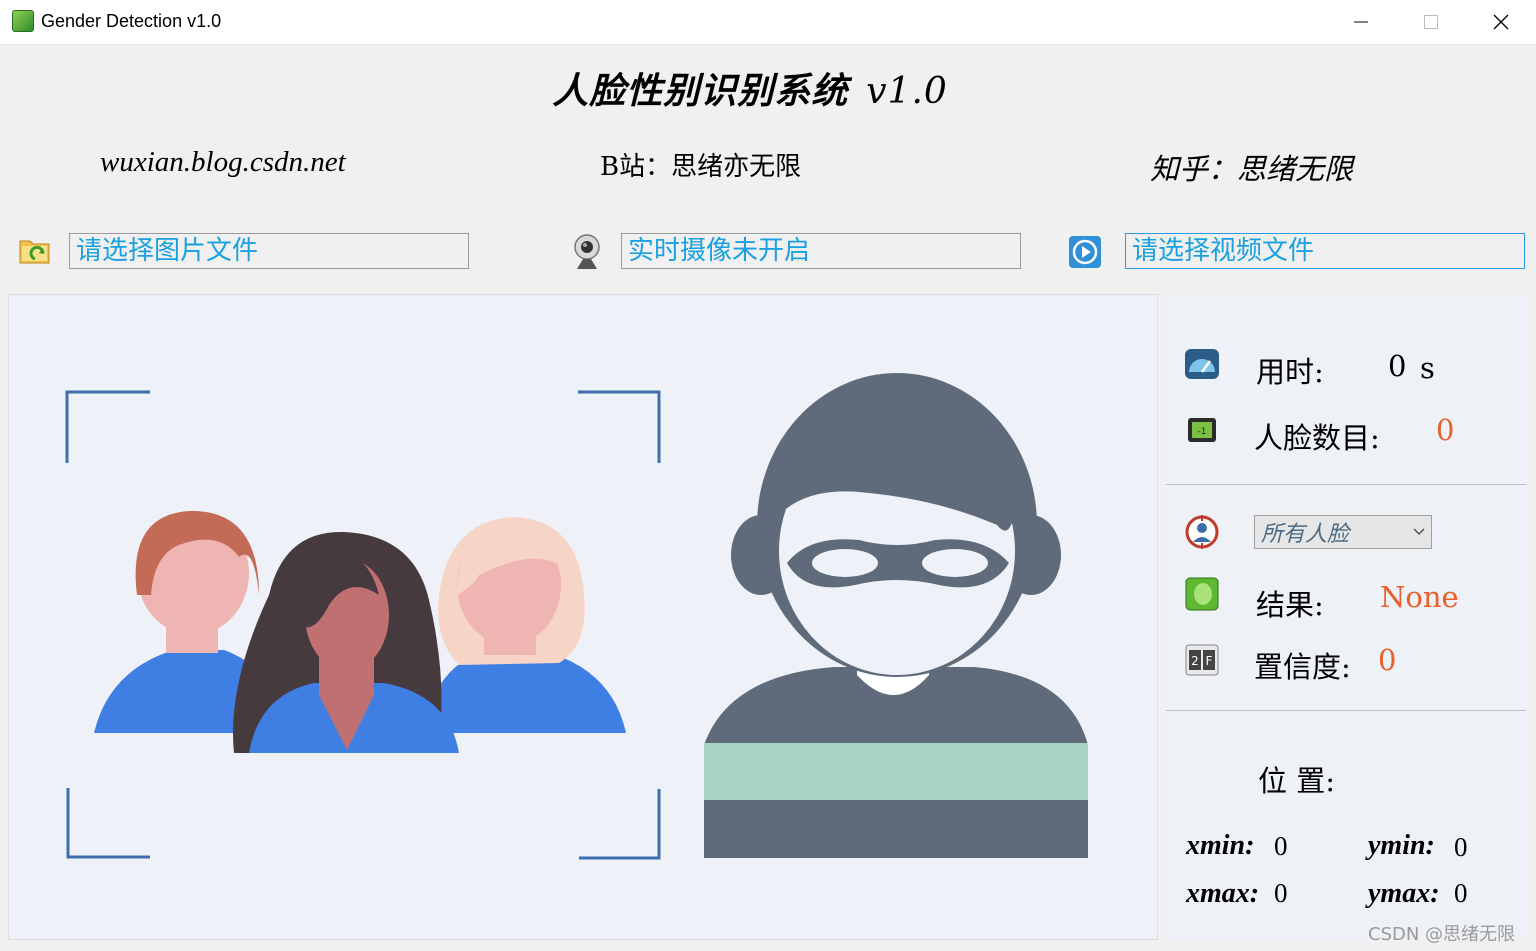 Image resolution: width=1536 pixels, height=951 pixels. I want to click on face-select-dropdown: 所有人脸, so click(1343, 532).